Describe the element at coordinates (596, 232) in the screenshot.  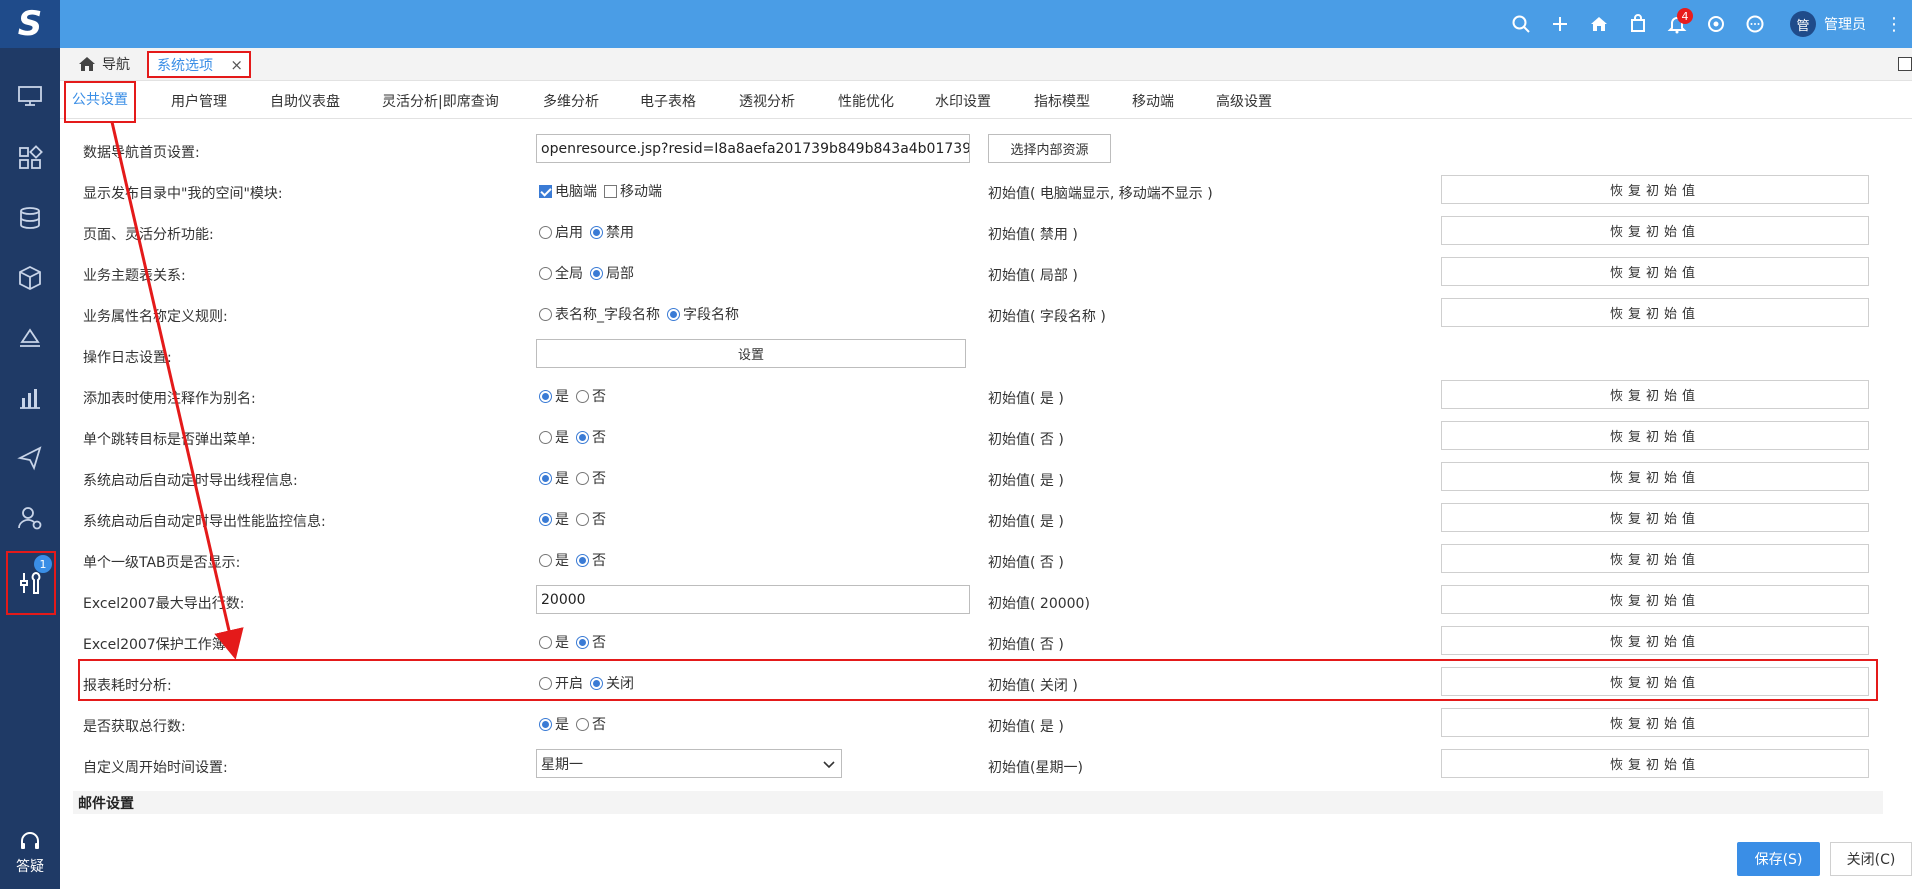
I see `disable-radio` at that location.